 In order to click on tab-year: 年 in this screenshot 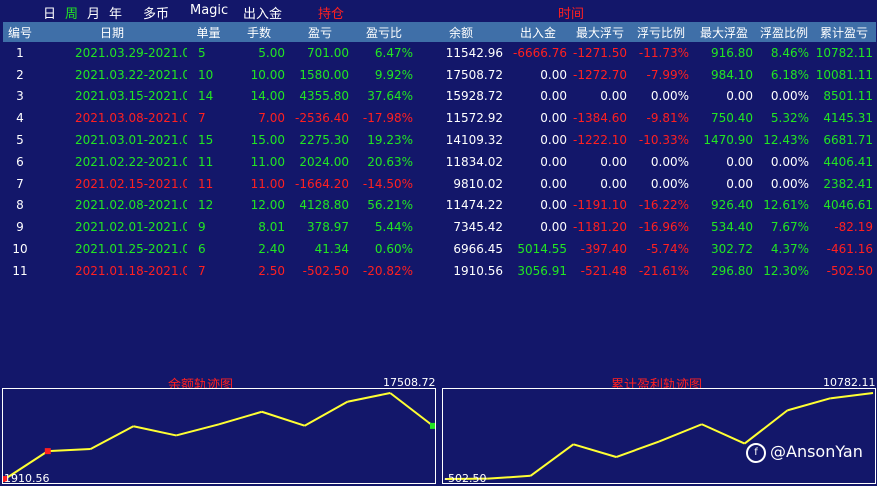, I will do `click(115, 12)`.